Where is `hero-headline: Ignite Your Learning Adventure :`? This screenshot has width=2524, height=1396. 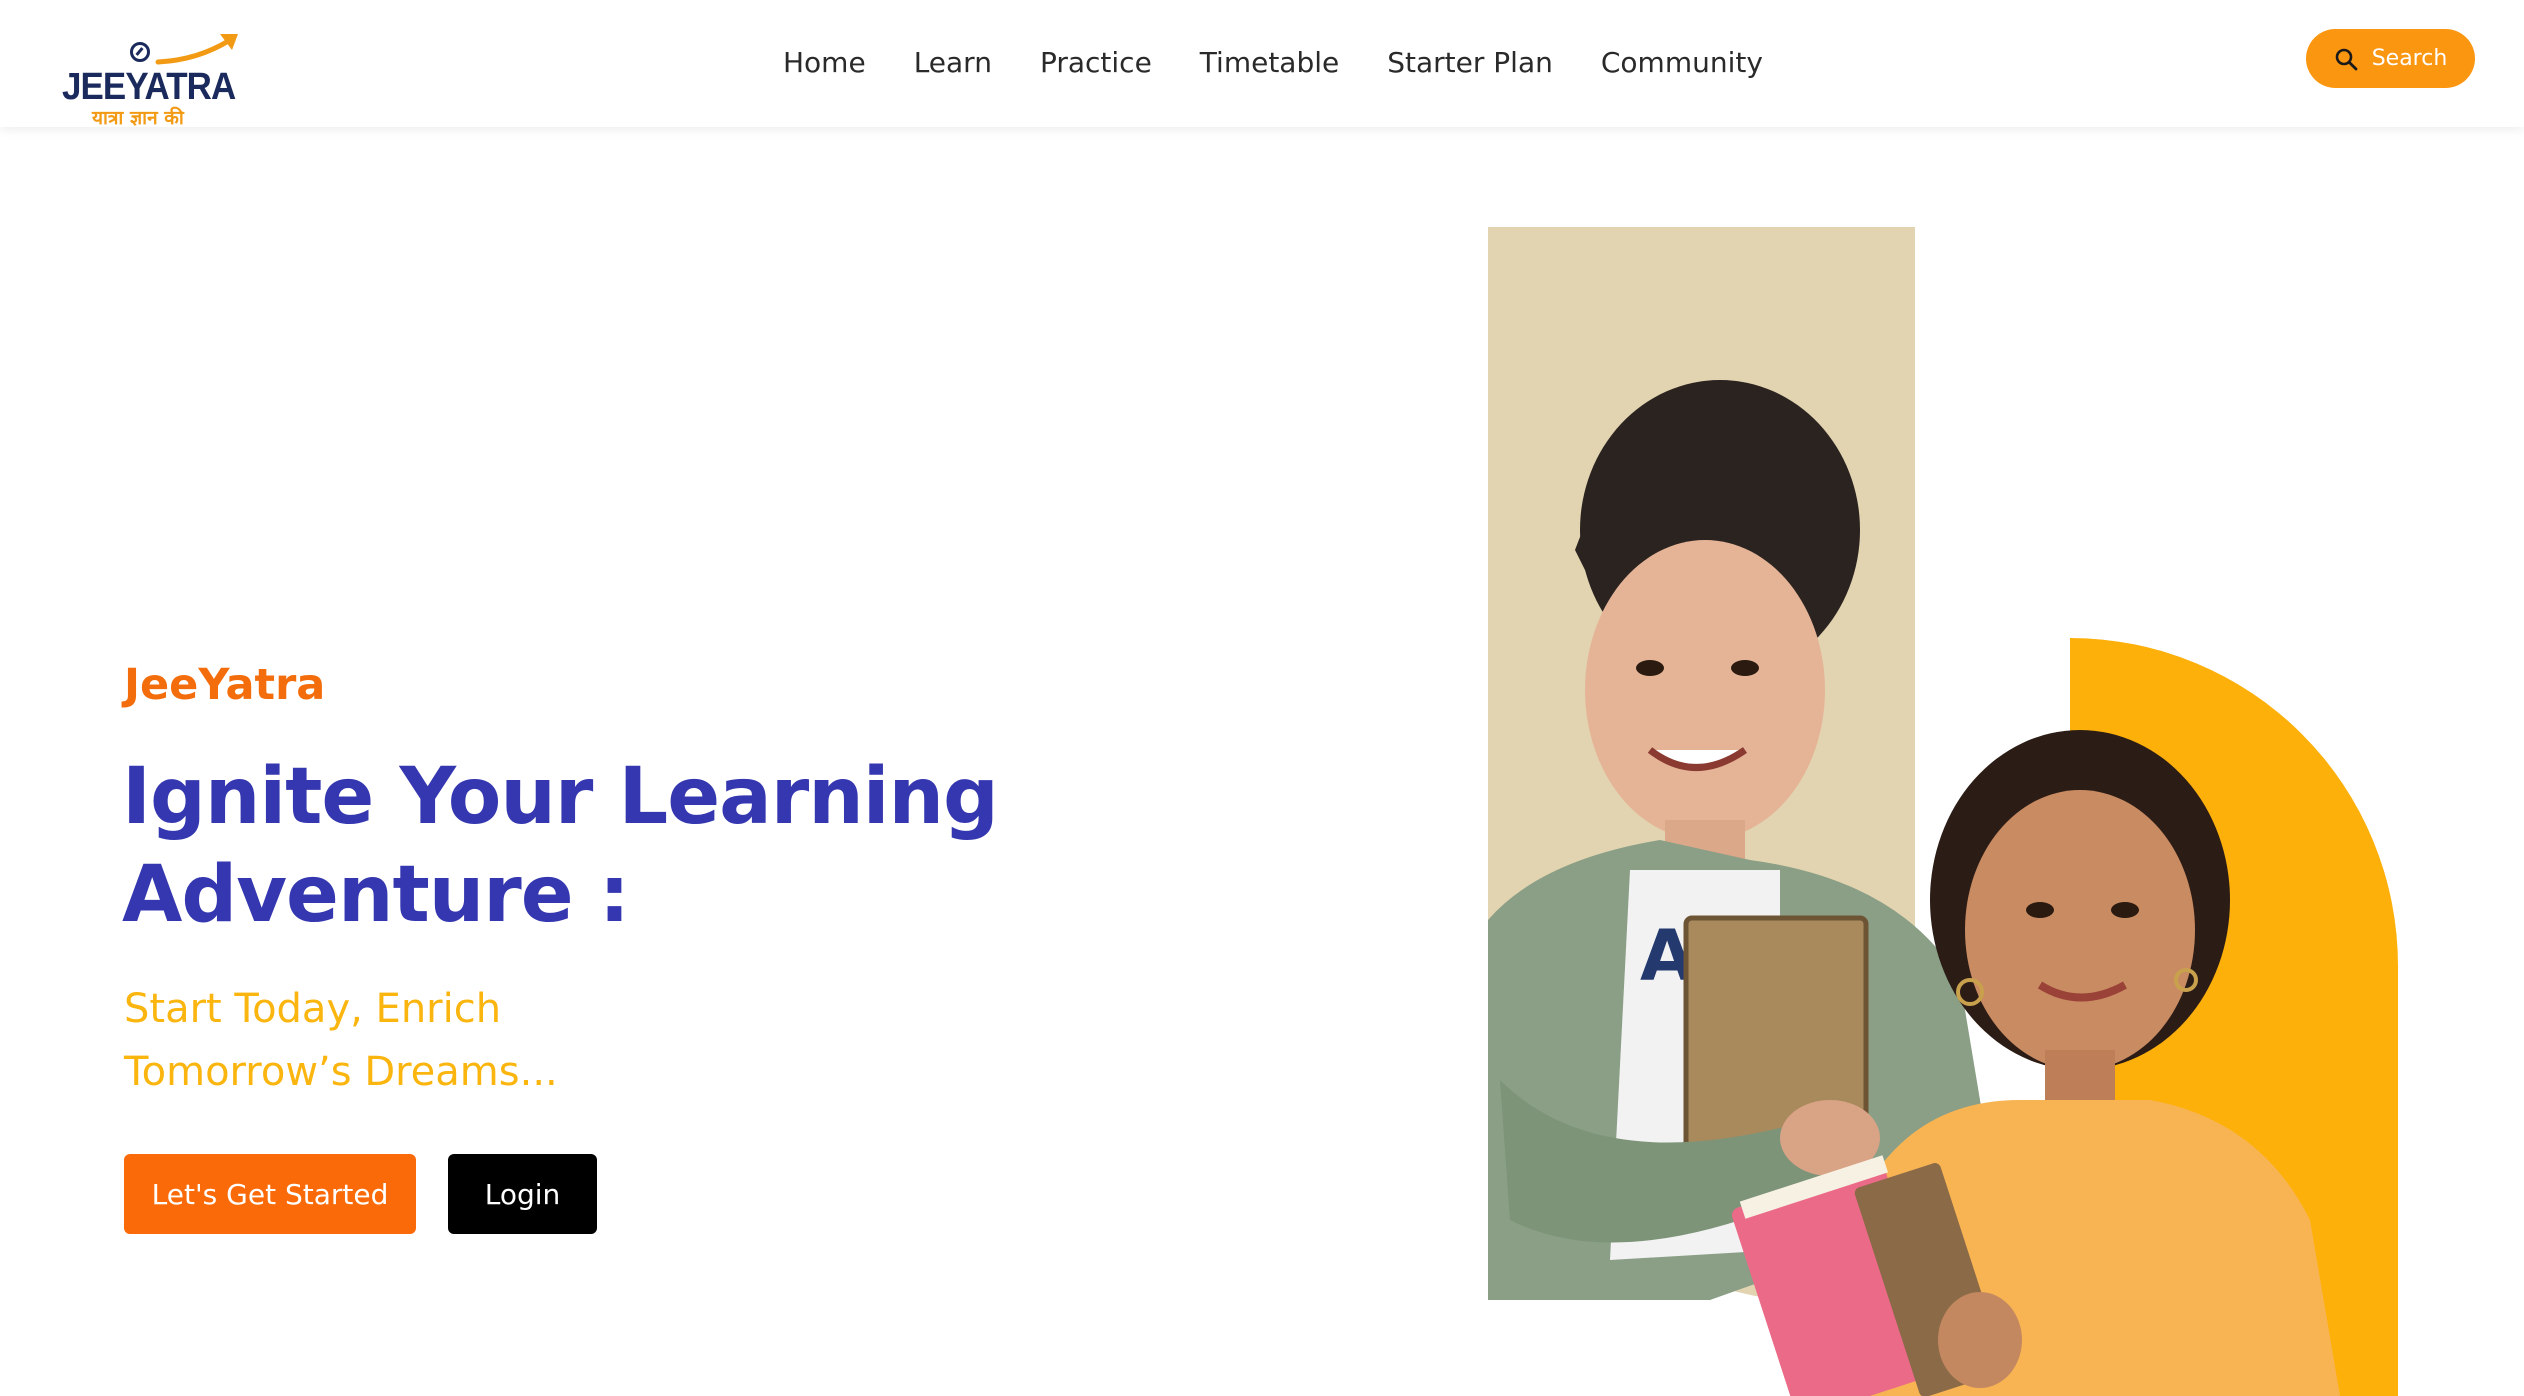 hero-headline: Ignite Your Learning Adventure : is located at coordinates (572, 846).